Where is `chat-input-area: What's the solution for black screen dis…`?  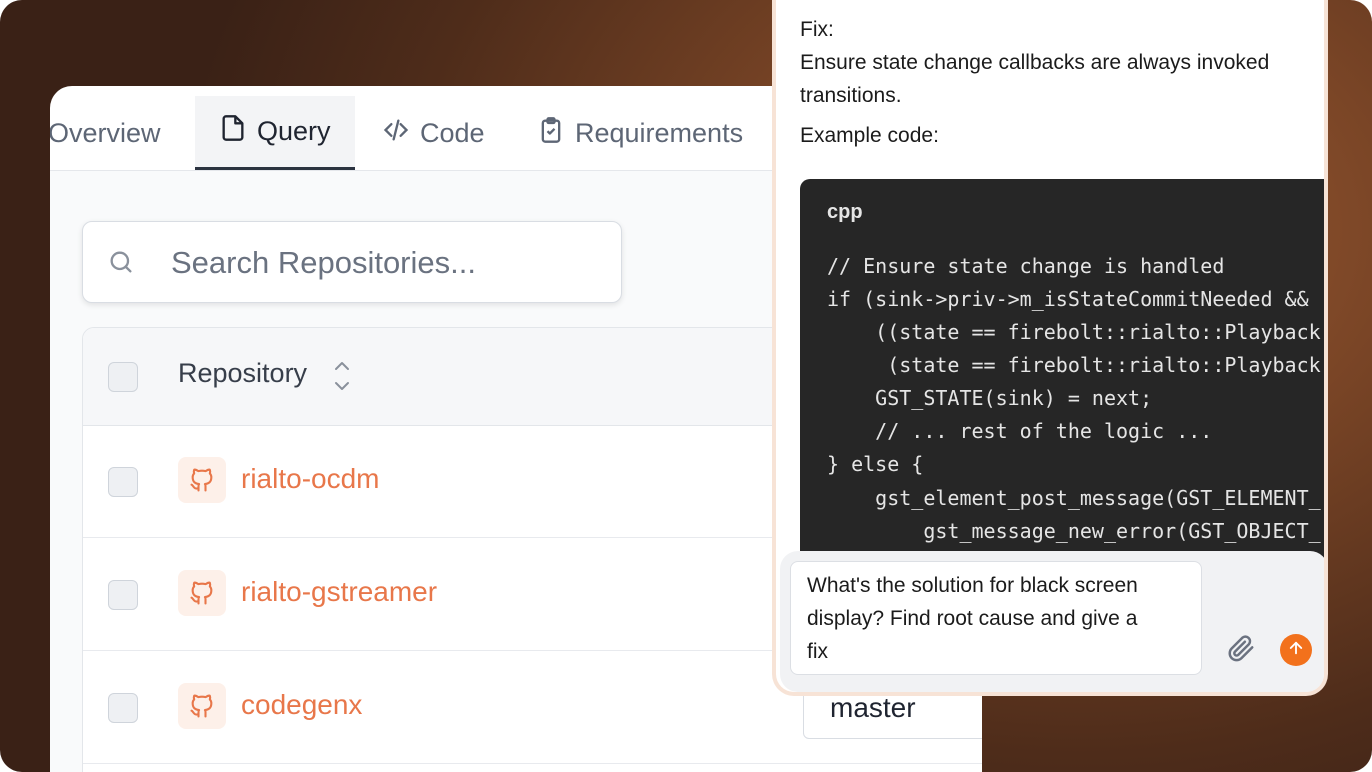 chat-input-area: What's the solution for black screen dis… is located at coordinates (1052, 621).